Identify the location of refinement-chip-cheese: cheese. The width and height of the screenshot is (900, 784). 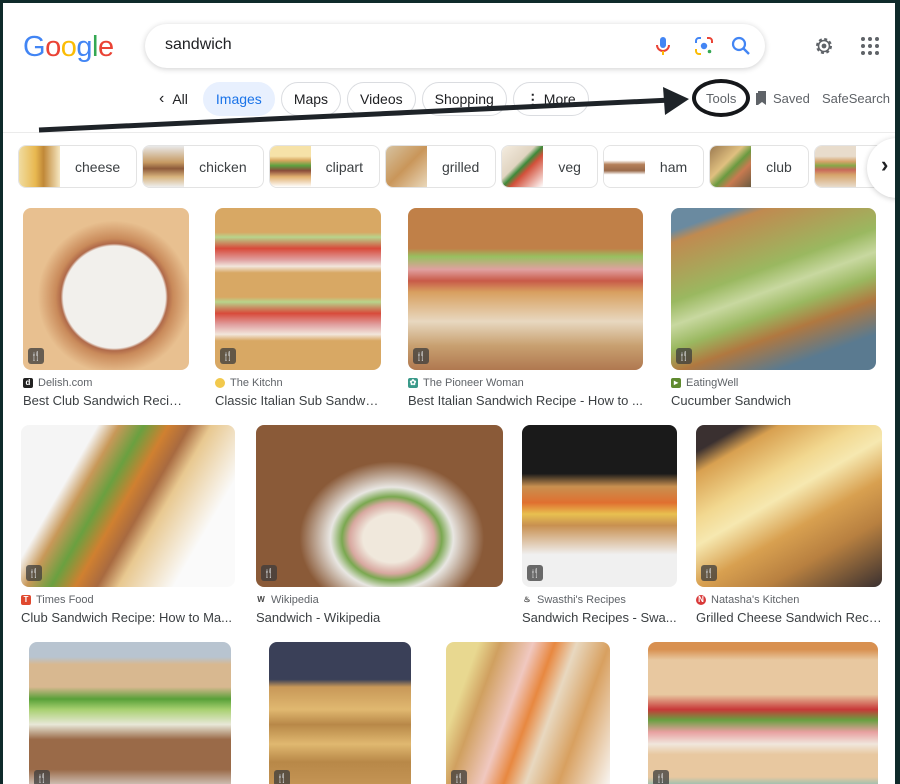
(78, 166).